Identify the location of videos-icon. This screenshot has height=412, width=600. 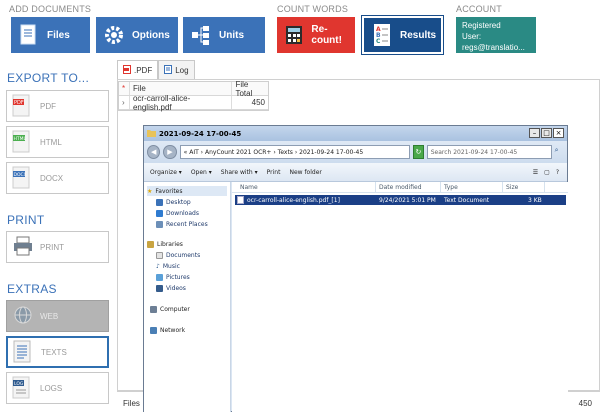
(159, 288).